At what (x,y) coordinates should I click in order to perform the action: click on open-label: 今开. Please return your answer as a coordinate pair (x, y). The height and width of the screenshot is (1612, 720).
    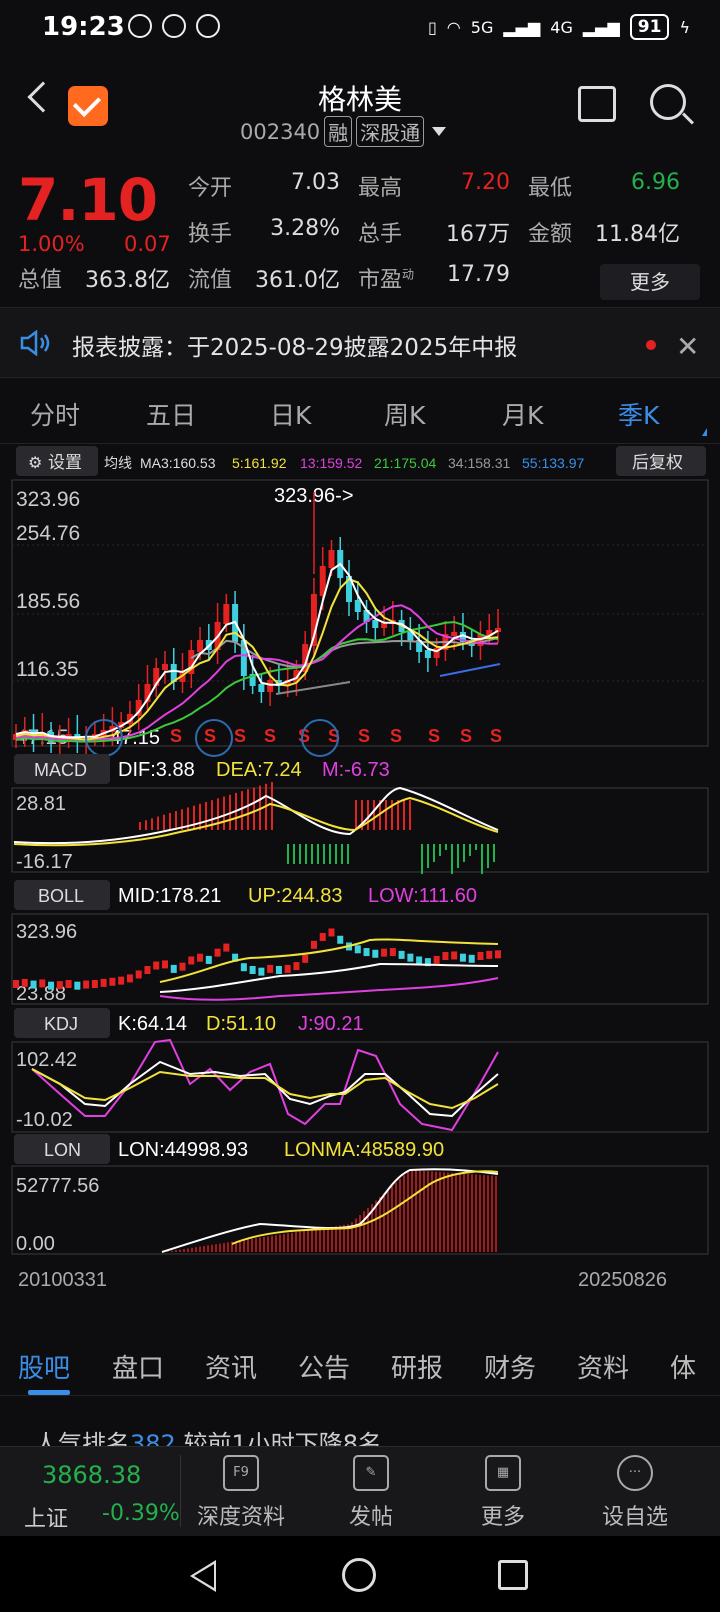
    Looking at the image, I should click on (210, 188).